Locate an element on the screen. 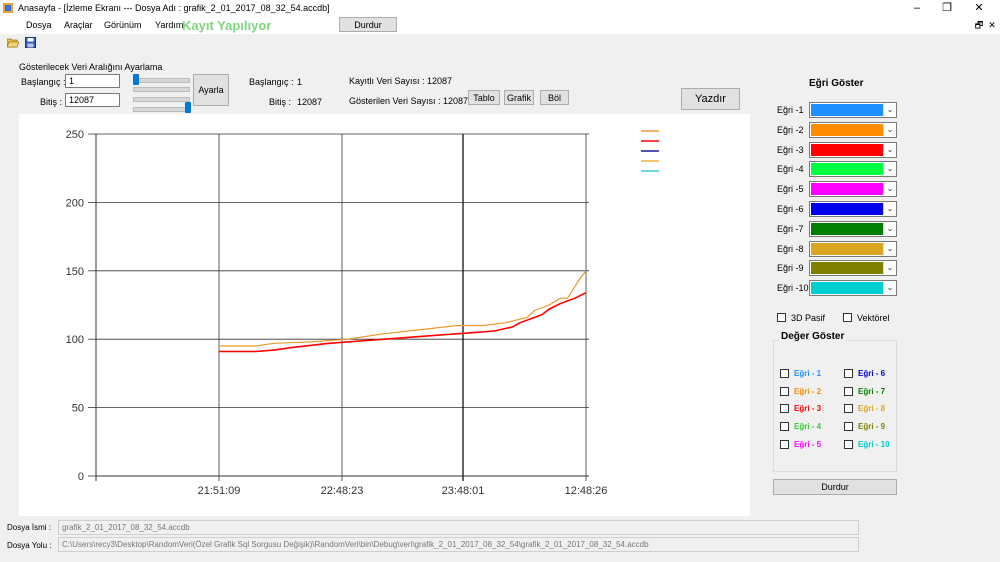 The width and height of the screenshot is (1000, 562). y-tick-label: 50 is located at coordinates (78, 409).